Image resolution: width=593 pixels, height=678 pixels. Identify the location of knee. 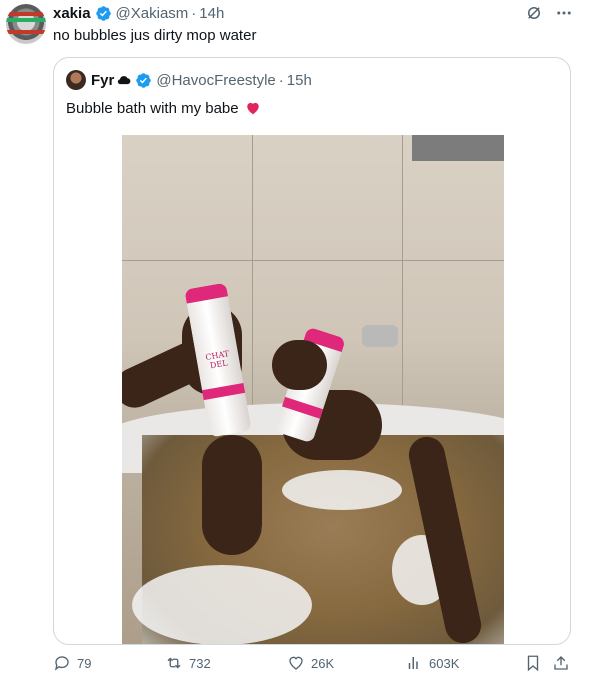
(232, 495).